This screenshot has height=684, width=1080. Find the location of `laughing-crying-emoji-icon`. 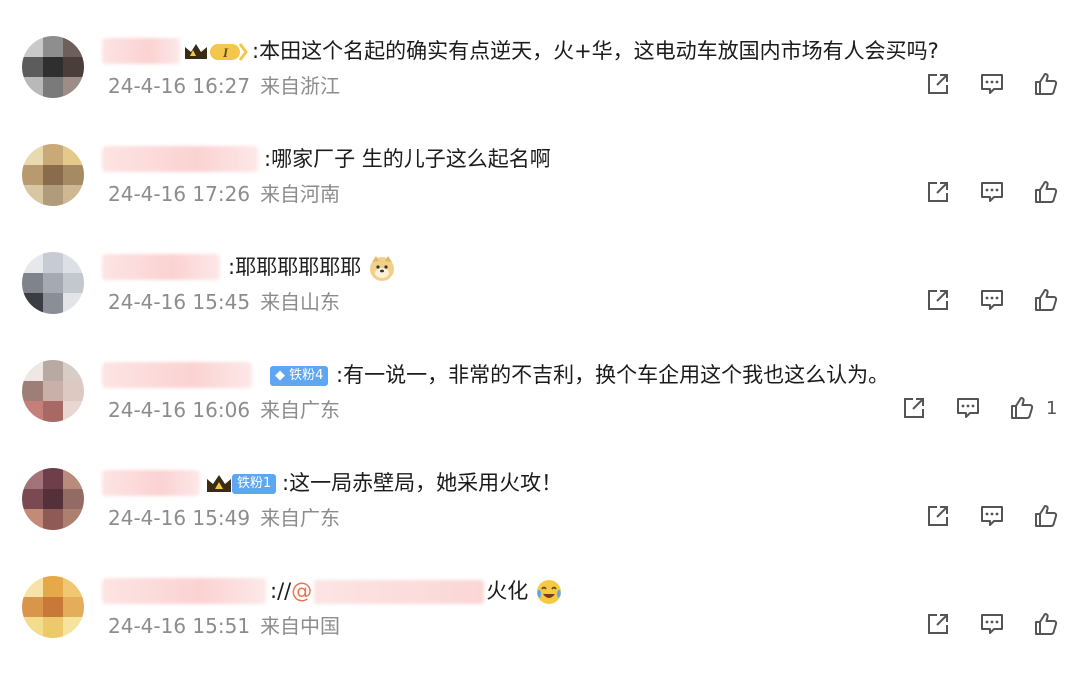

laughing-crying-emoji-icon is located at coordinates (548, 592).